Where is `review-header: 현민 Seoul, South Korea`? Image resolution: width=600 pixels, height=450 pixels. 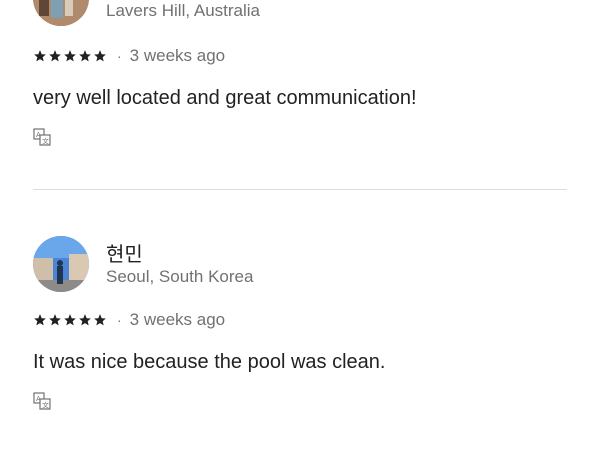
review-header: 현민 Seoul, South Korea is located at coordinates (300, 266).